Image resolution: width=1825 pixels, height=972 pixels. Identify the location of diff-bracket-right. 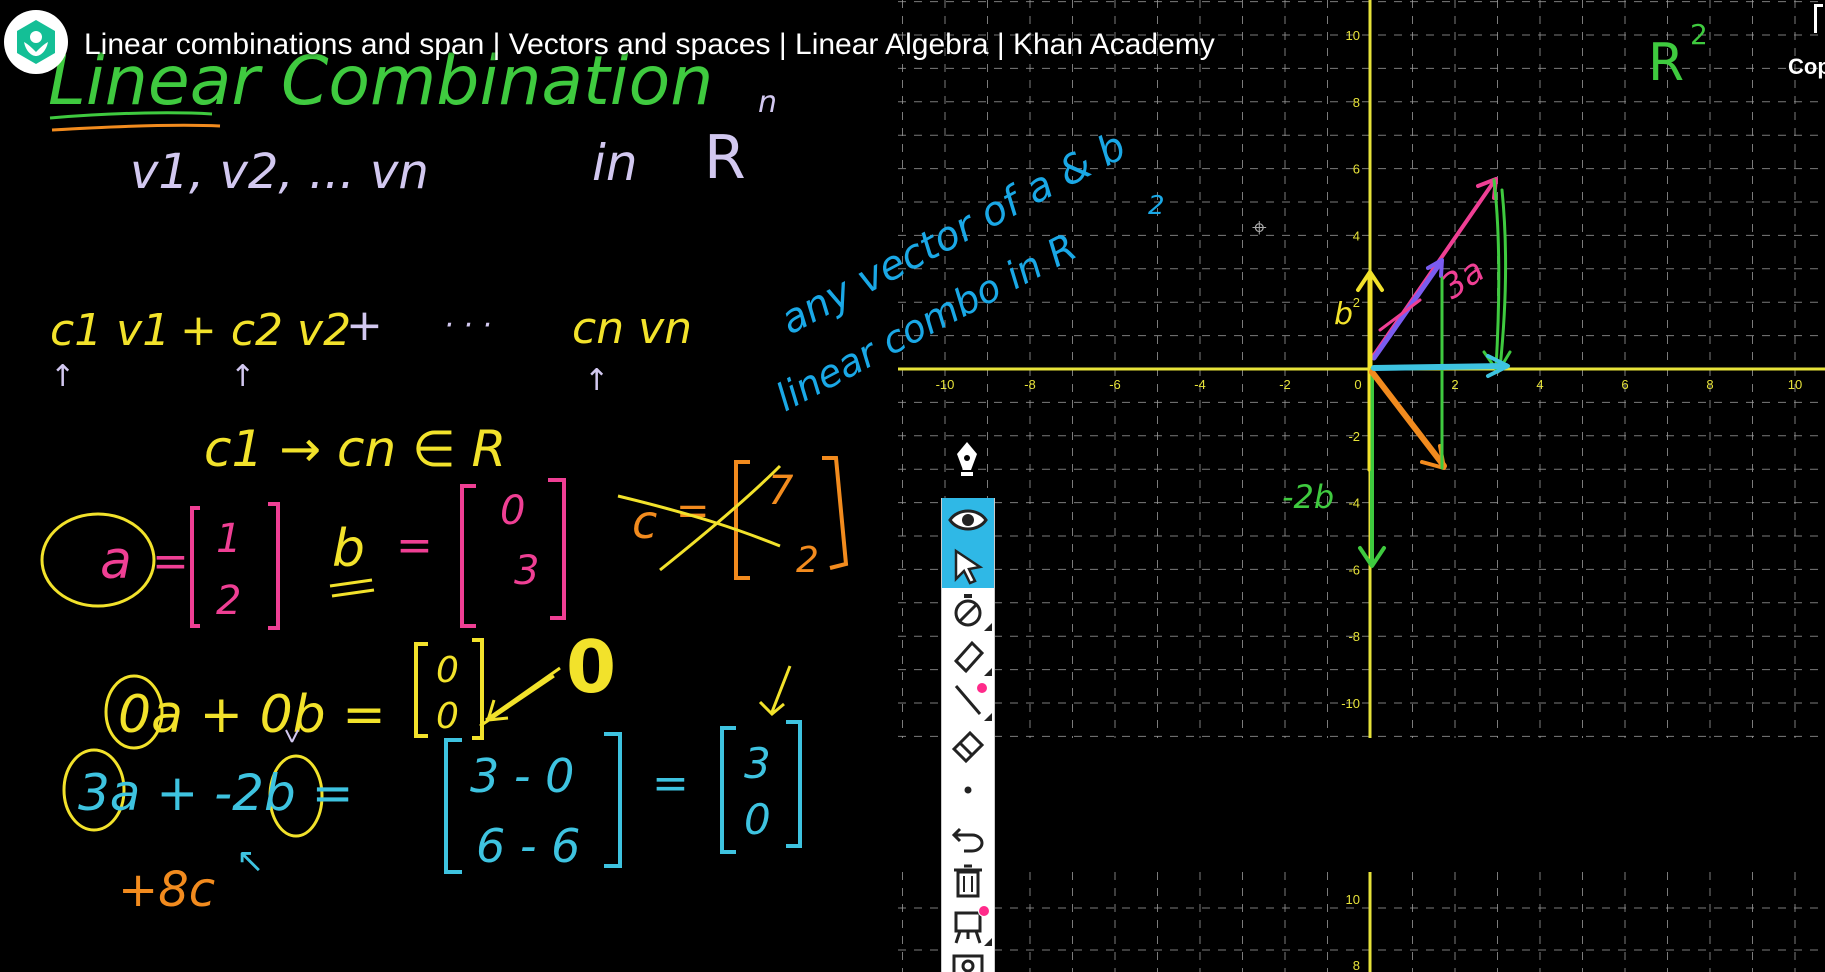
(613, 800).